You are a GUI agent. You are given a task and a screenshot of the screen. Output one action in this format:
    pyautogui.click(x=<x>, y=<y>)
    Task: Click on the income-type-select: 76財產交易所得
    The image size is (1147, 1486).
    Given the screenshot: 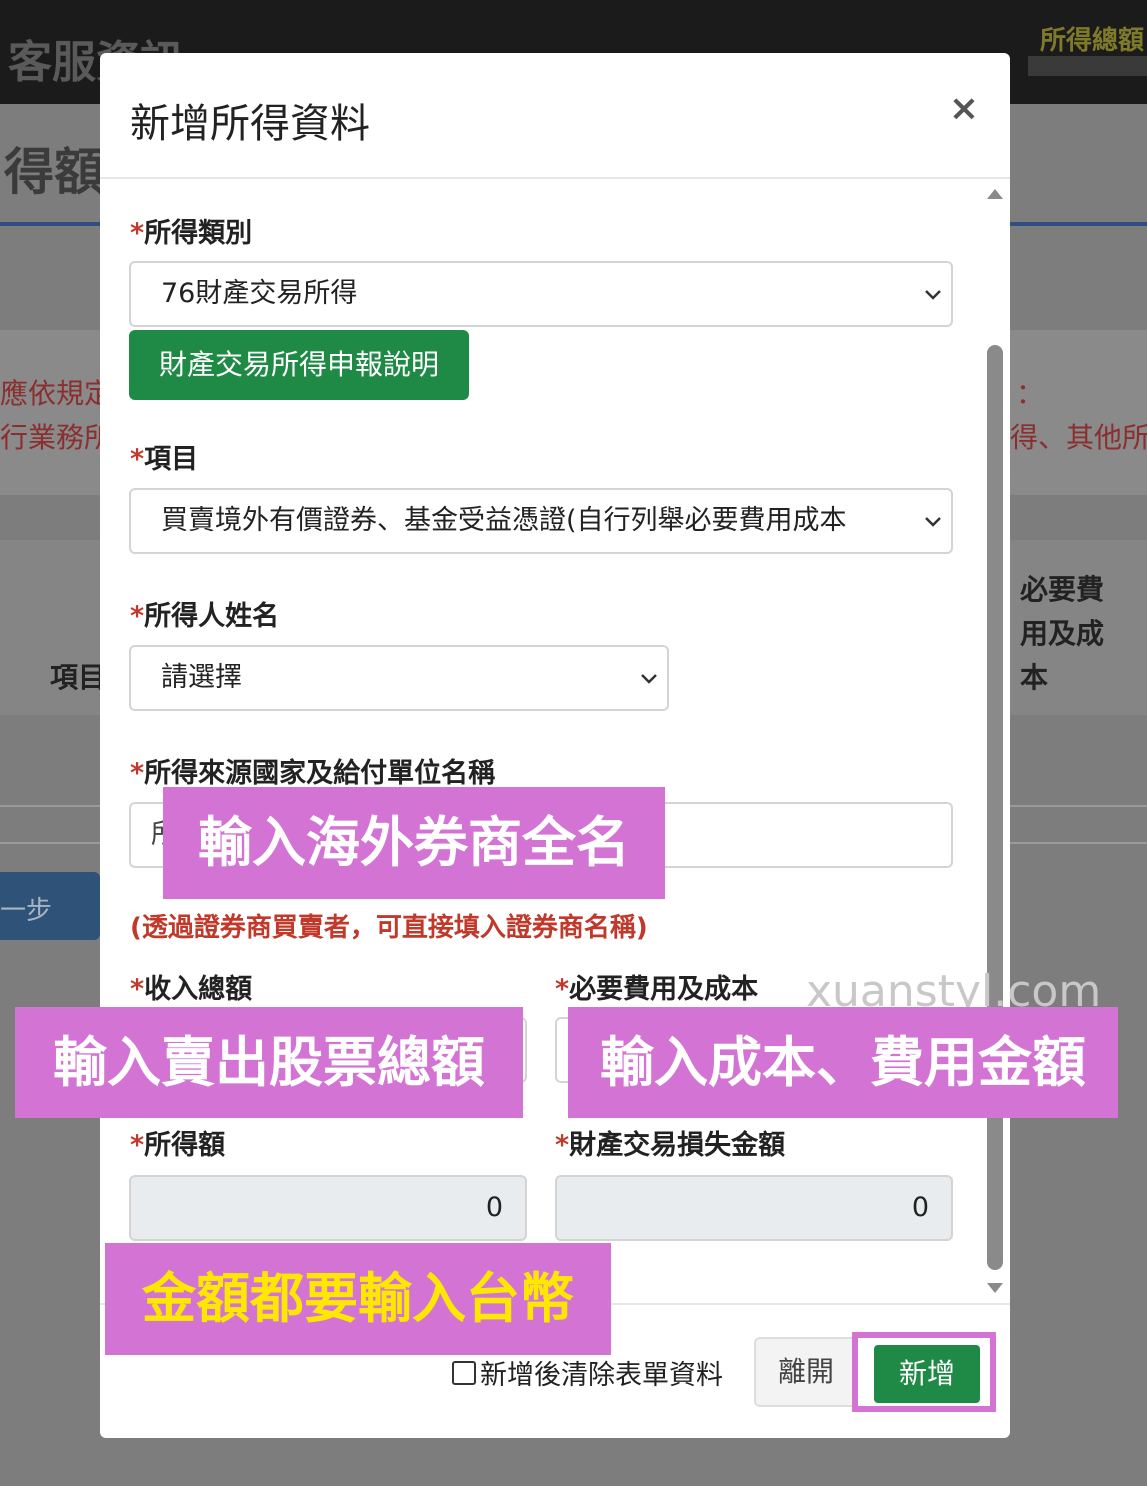 What is the action you would take?
    pyautogui.click(x=541, y=294)
    